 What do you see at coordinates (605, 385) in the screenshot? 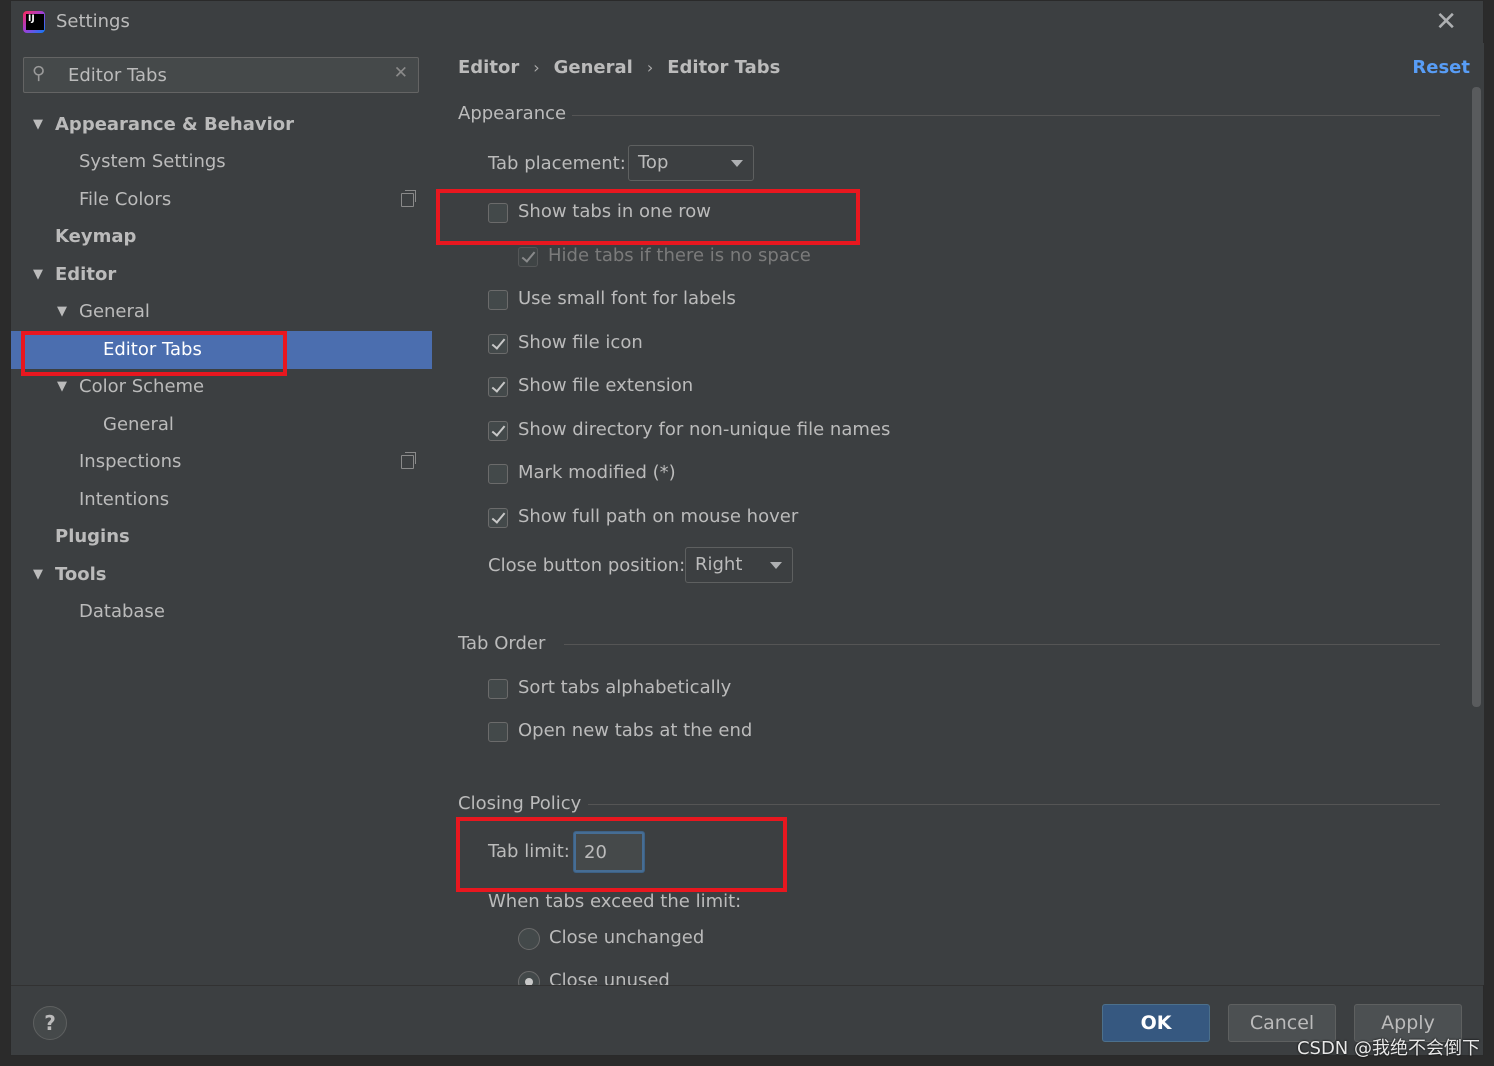
I see `show-file-extension-label: Show file extension` at bounding box center [605, 385].